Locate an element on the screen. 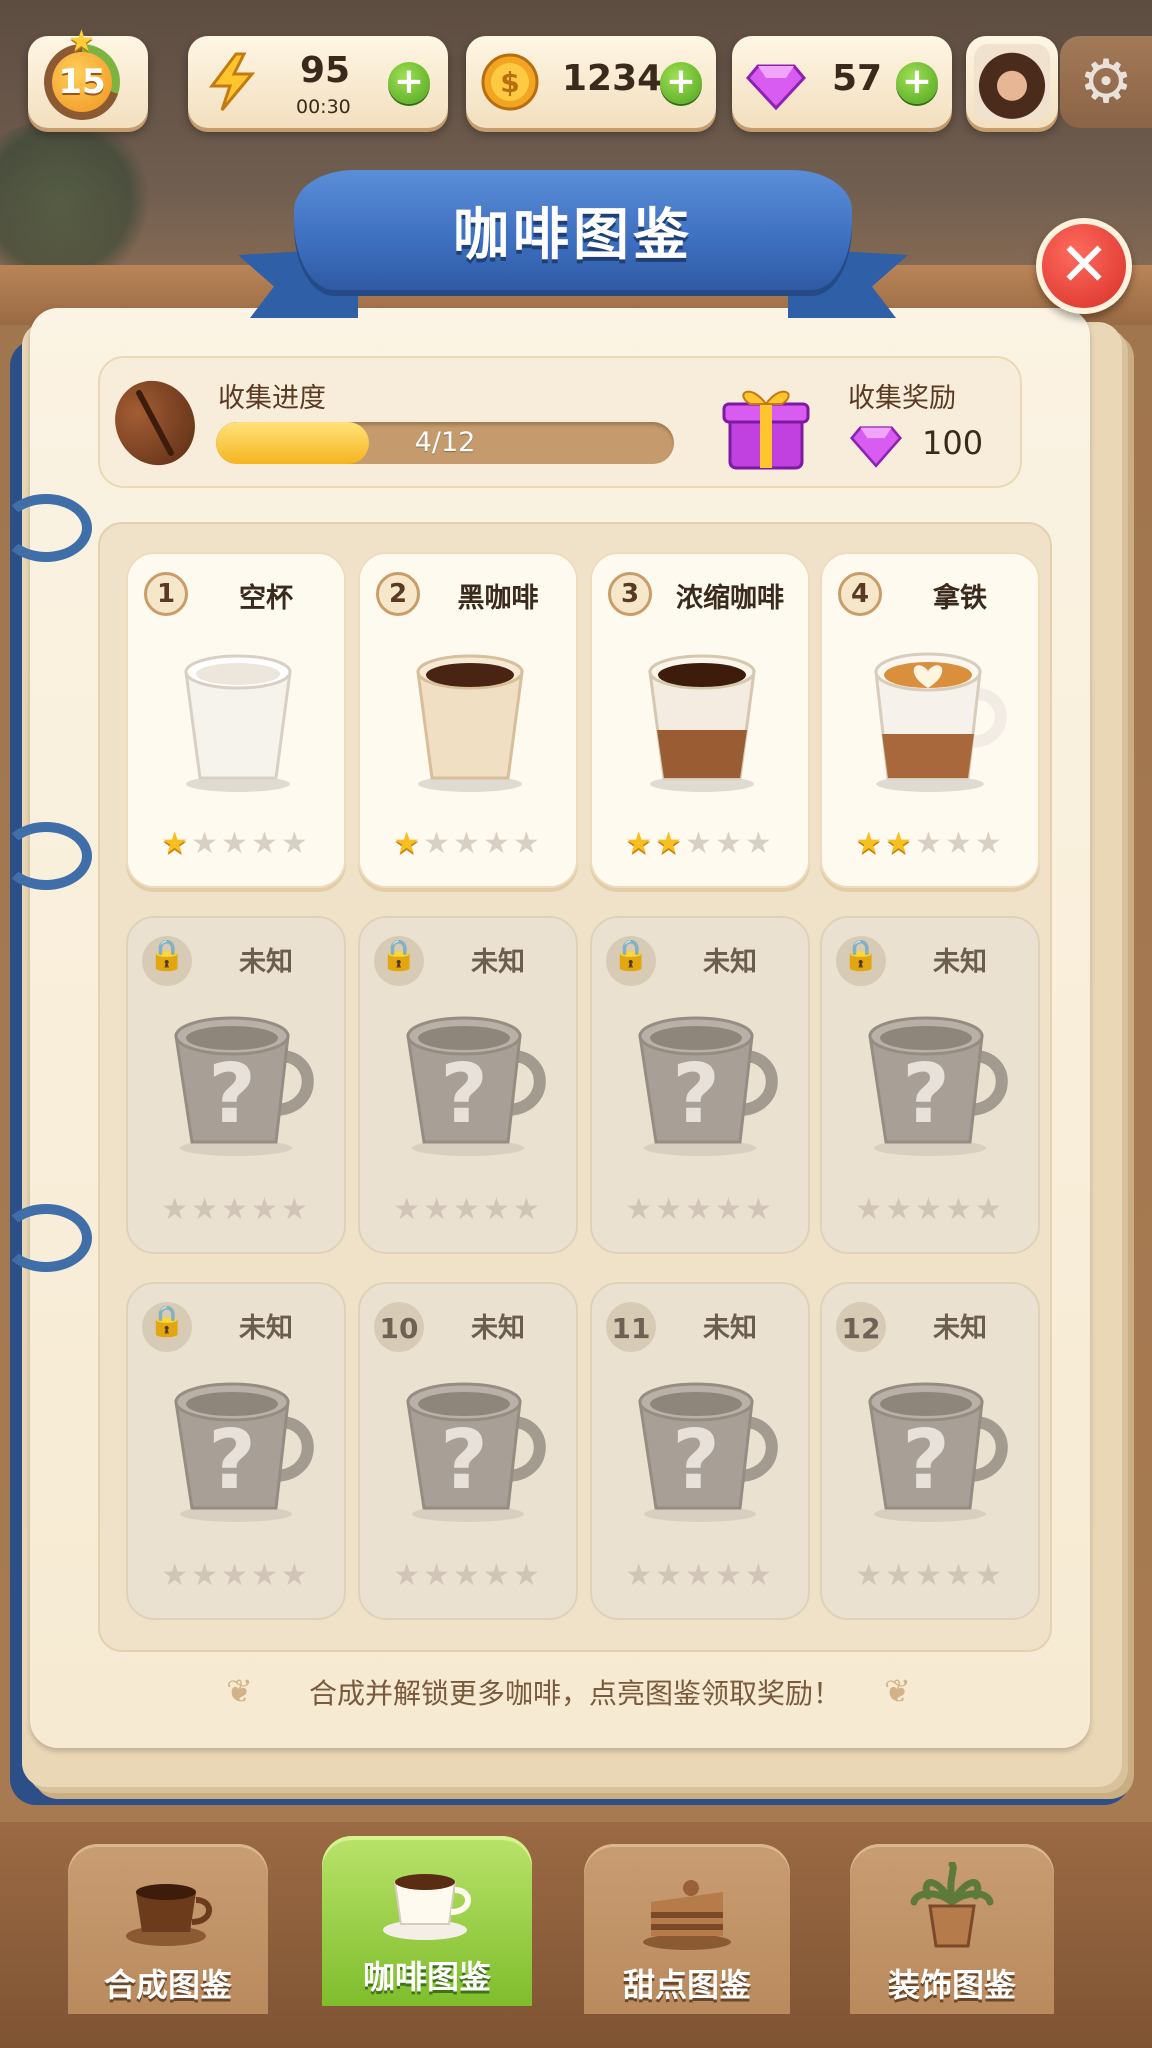 The height and width of the screenshot is (2048, 1152). latte-icon is located at coordinates (932, 718).